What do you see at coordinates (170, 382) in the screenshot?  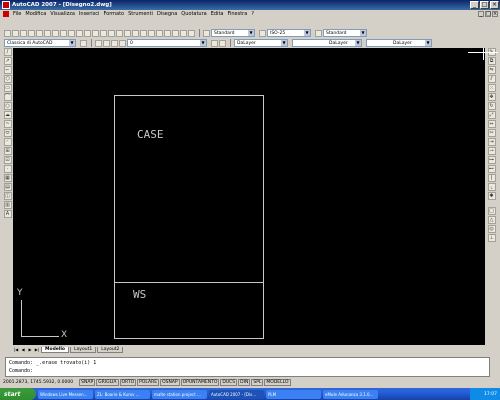 I see `osnap-toggle: OSNAP` at bounding box center [170, 382].